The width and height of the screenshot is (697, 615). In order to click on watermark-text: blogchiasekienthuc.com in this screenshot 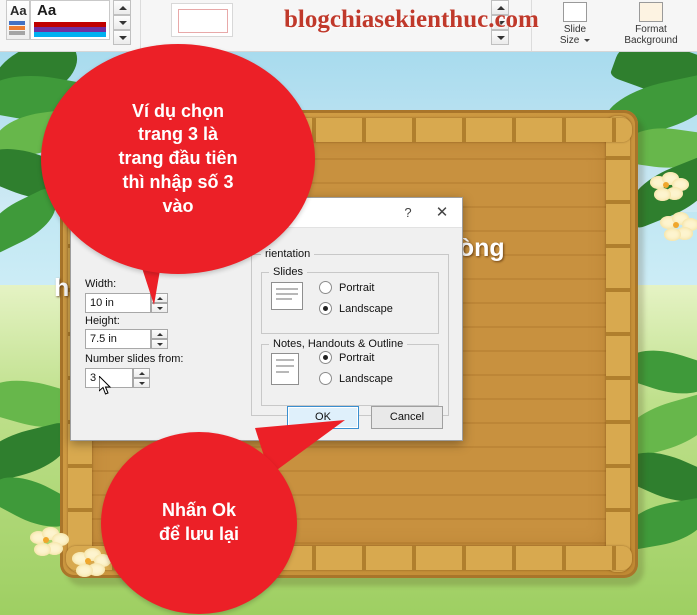, I will do `click(411, 19)`.